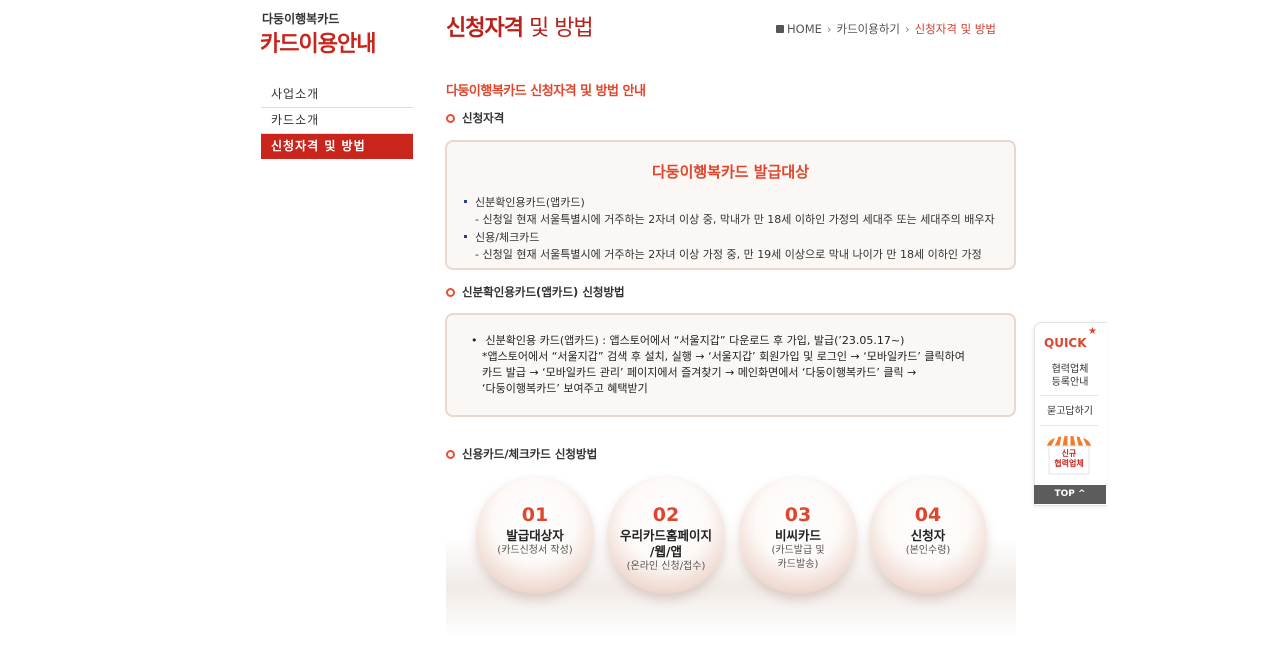 This screenshot has height=654, width=1280. I want to click on step-4-circle: 04 신청자 (본인수령), so click(928, 535).